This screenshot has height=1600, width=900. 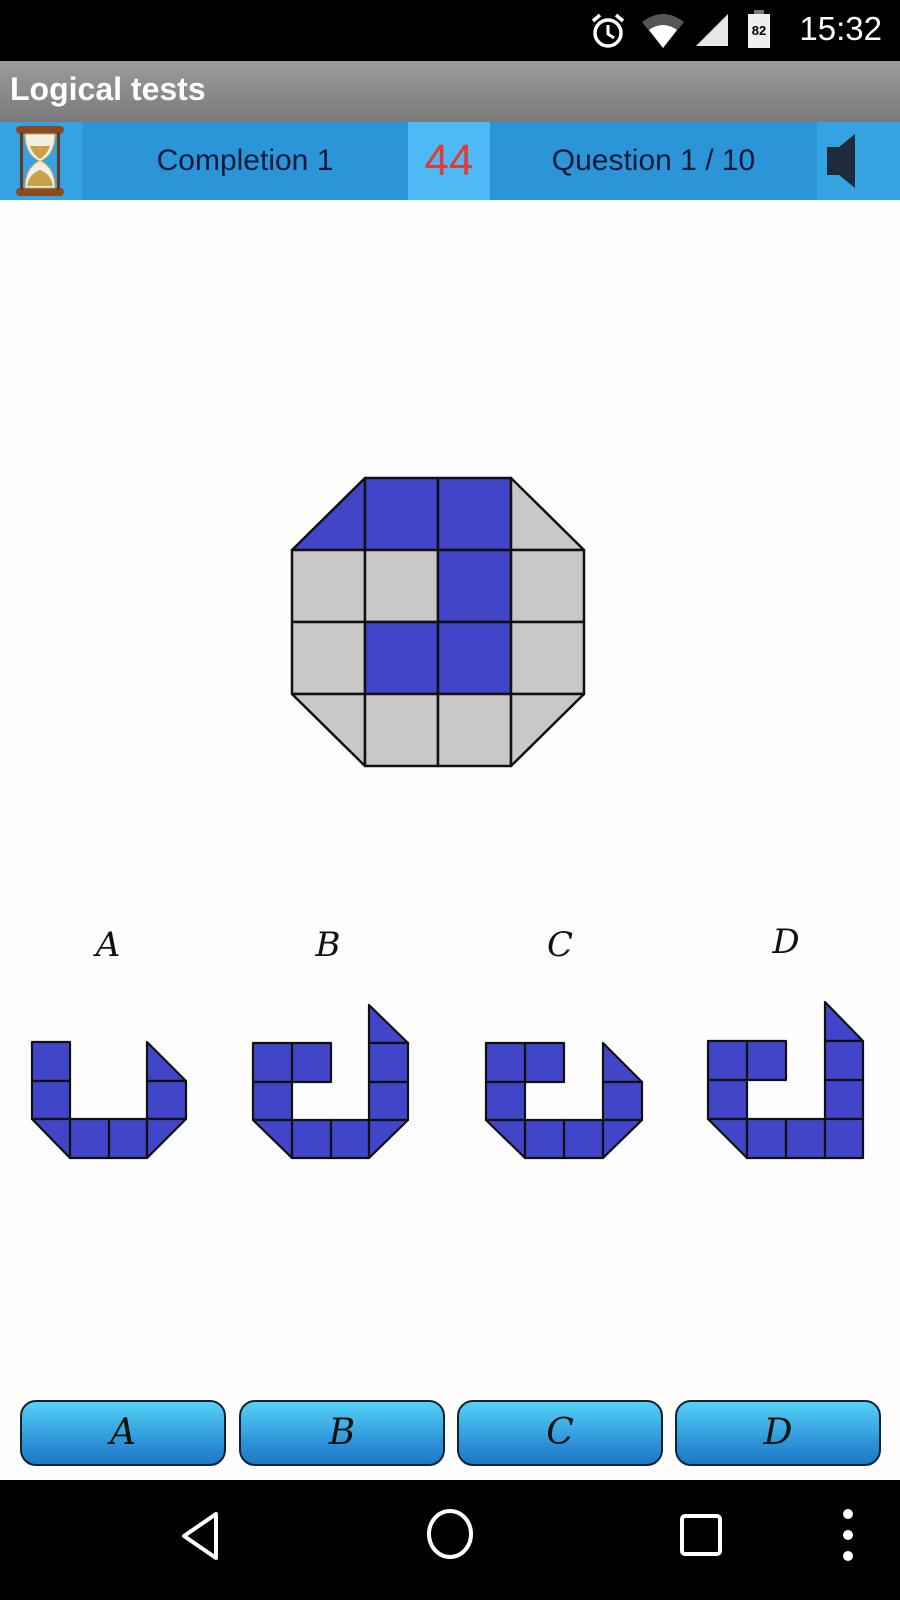 What do you see at coordinates (450, 1534) in the screenshot?
I see `home-icon` at bounding box center [450, 1534].